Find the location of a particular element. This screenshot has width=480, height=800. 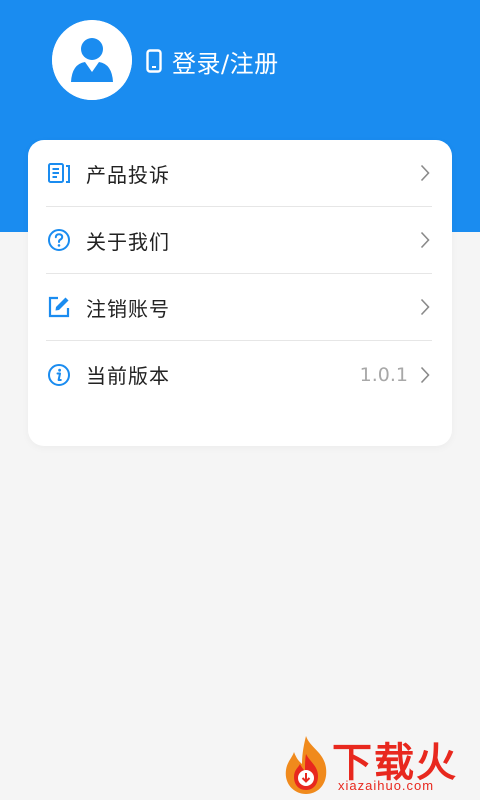

info-icon is located at coordinates (59, 375).